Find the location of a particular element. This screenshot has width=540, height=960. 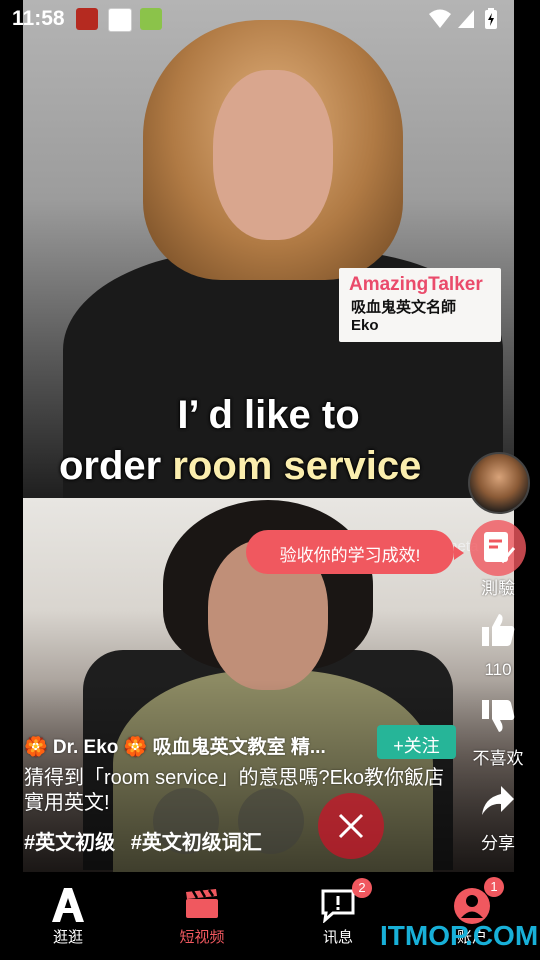

nav-label-short-video: 短视频 is located at coordinates (202, 937).